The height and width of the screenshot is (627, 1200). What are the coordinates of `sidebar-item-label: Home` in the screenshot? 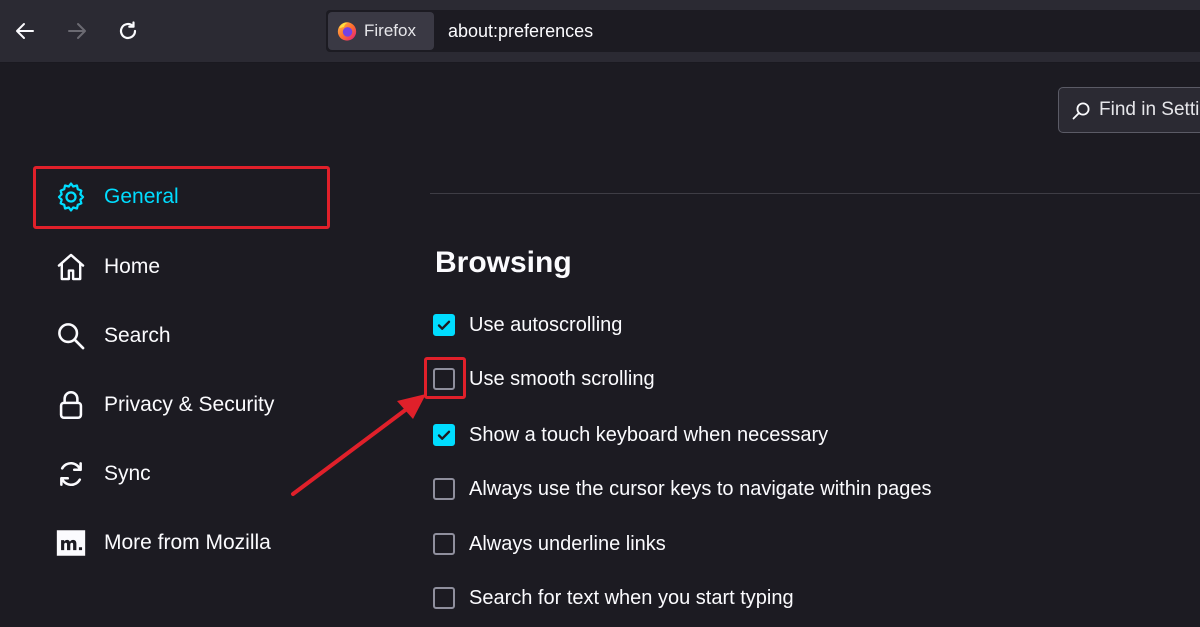 It's located at (132, 266).